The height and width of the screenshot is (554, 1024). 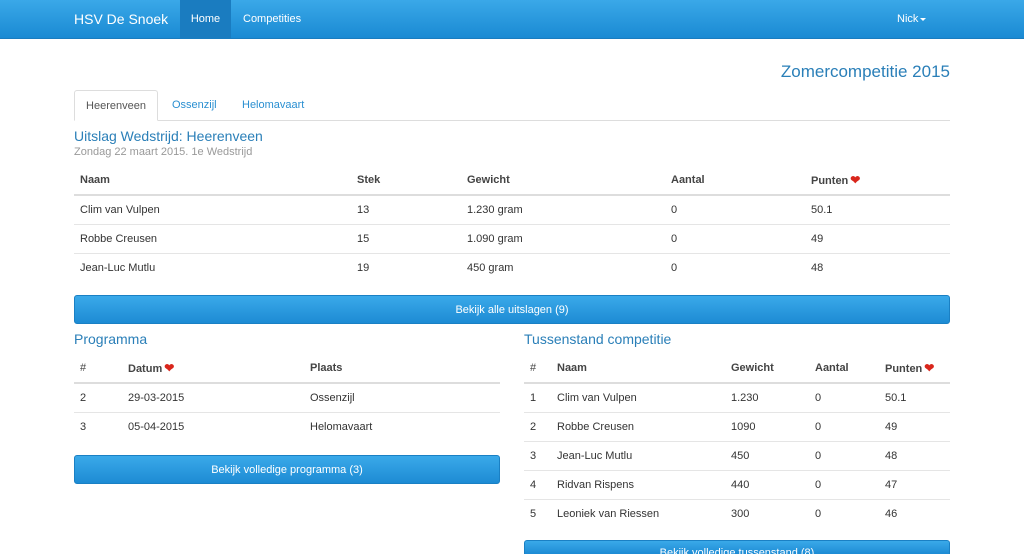 I want to click on page-title: Zomercompetitie 2015, so click(x=865, y=71).